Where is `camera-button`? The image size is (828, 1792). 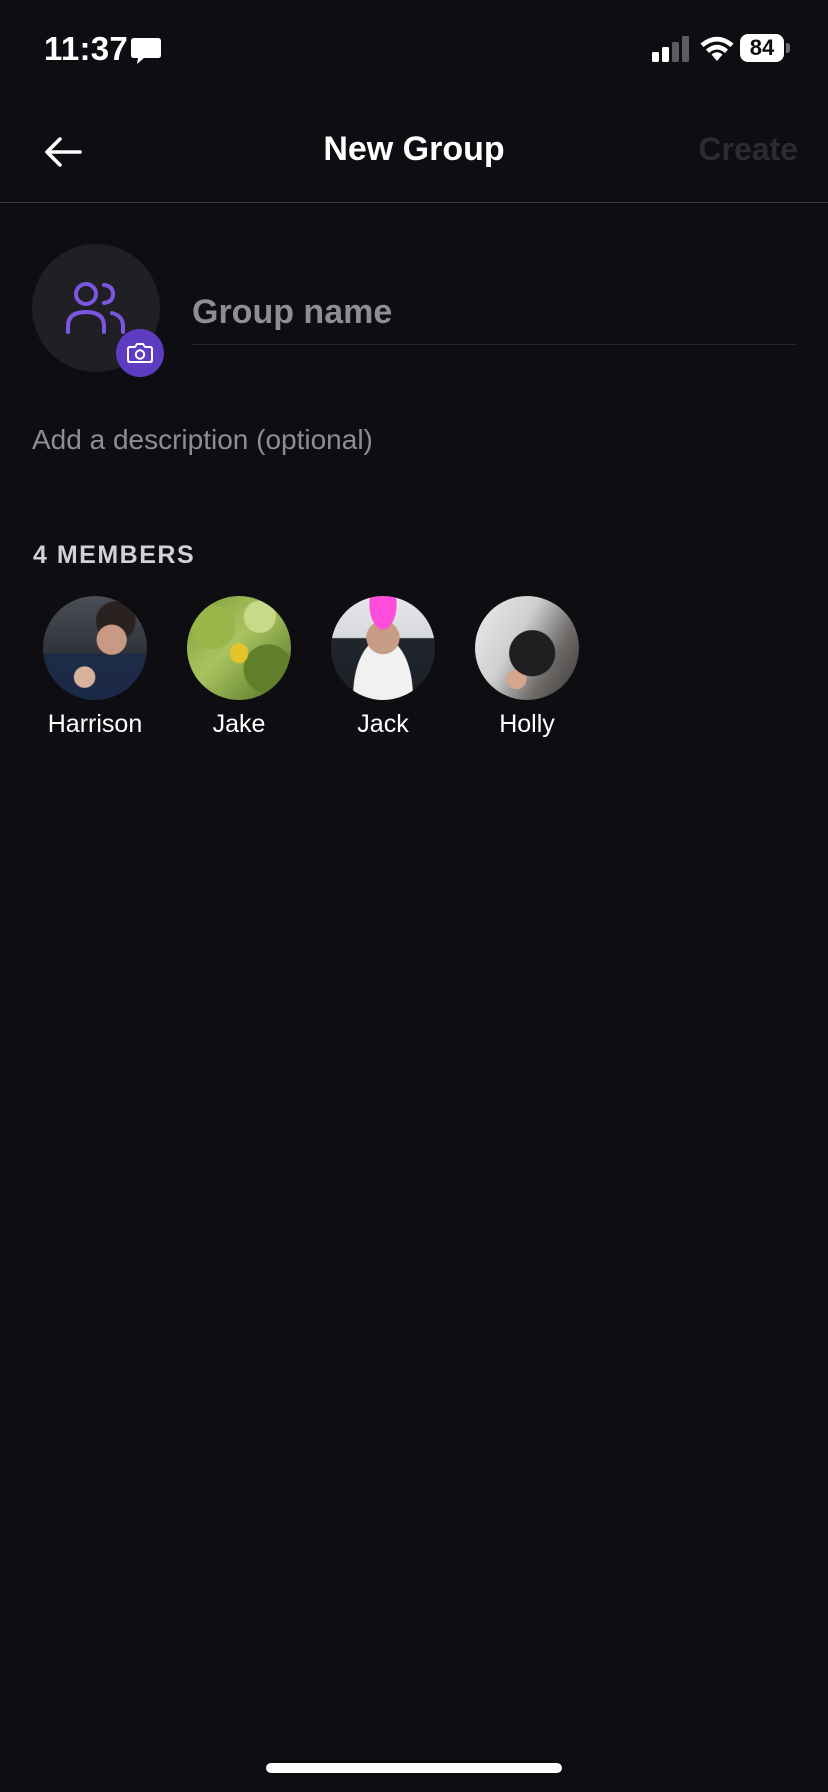
camera-button is located at coordinates (140, 353).